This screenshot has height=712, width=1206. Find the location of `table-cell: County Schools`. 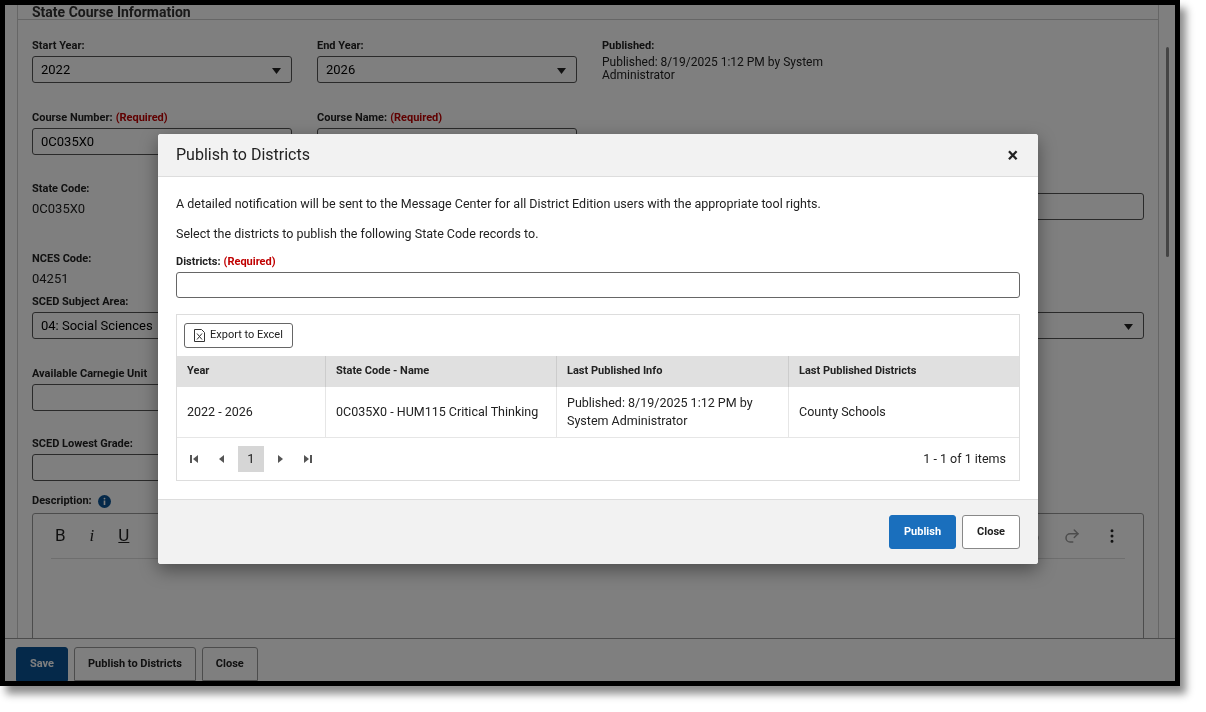

table-cell: County Schools is located at coordinates (903, 412).